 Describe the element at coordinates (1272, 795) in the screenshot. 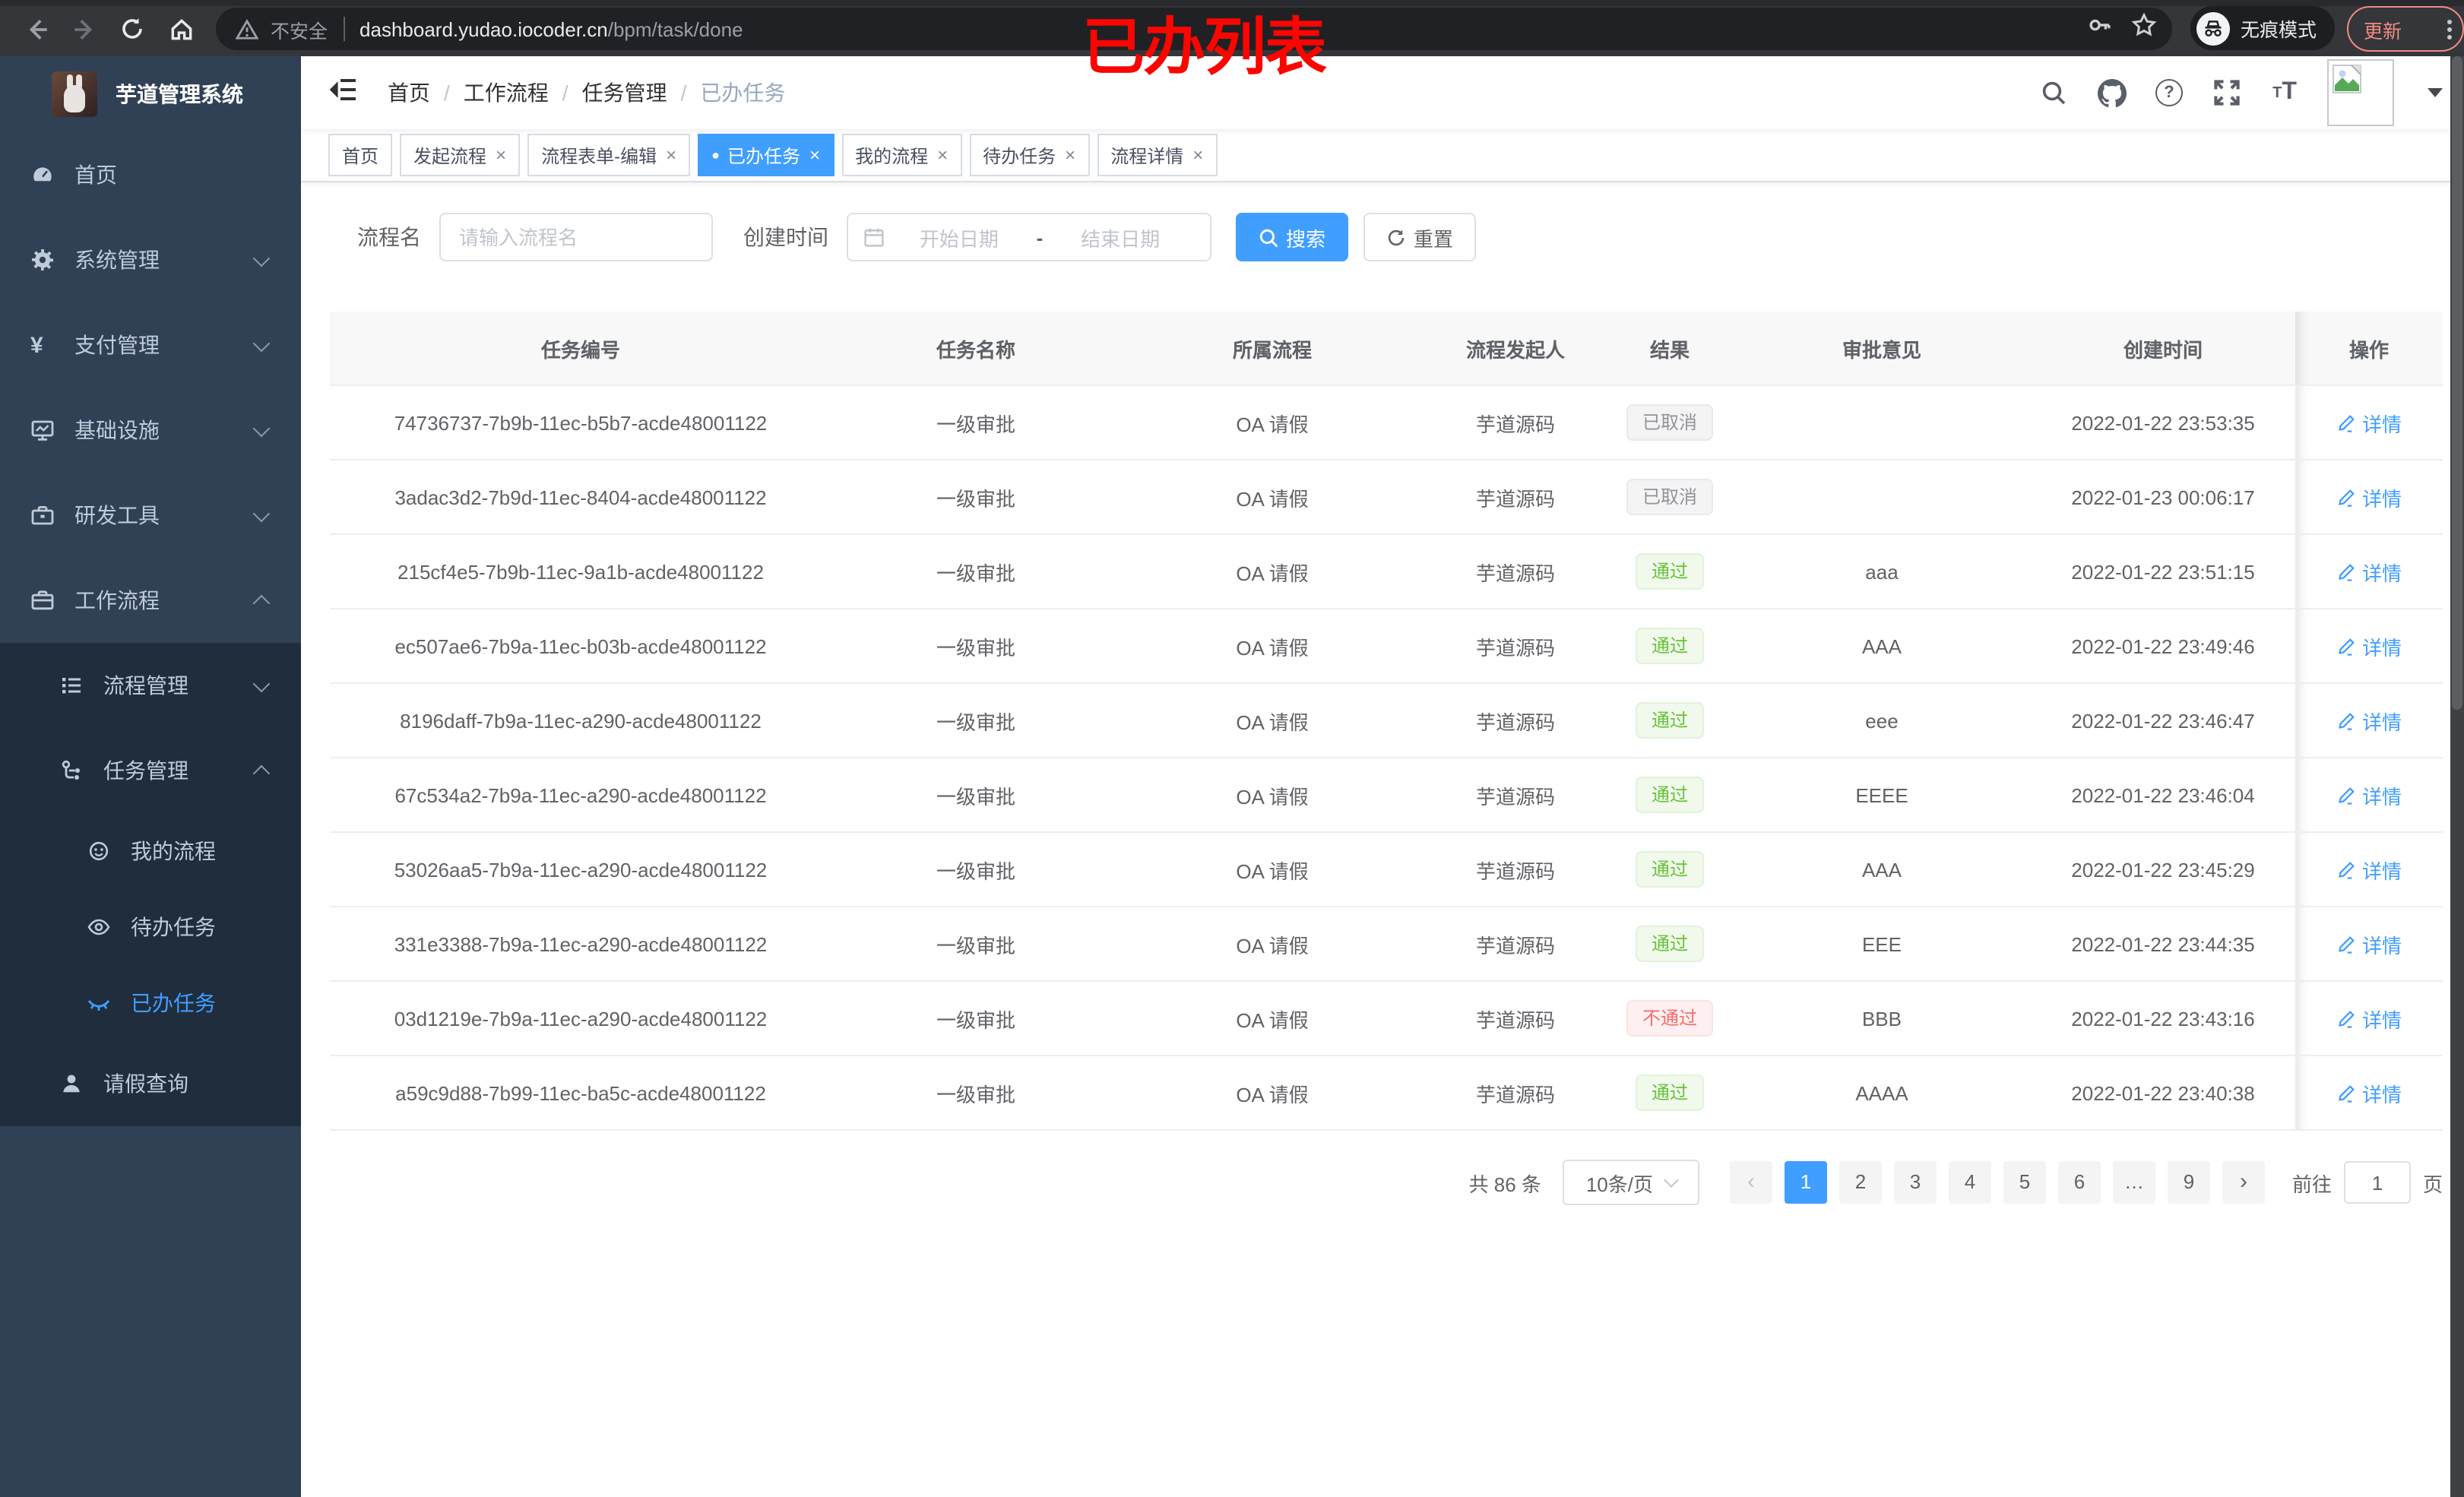

I see `cell-process: OA 请假` at that location.